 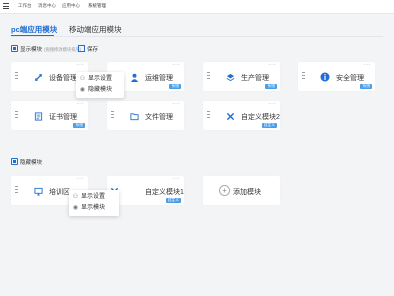 I want to click on module-card-certificates: ··· 证书管理 系统, so click(x=49, y=115).